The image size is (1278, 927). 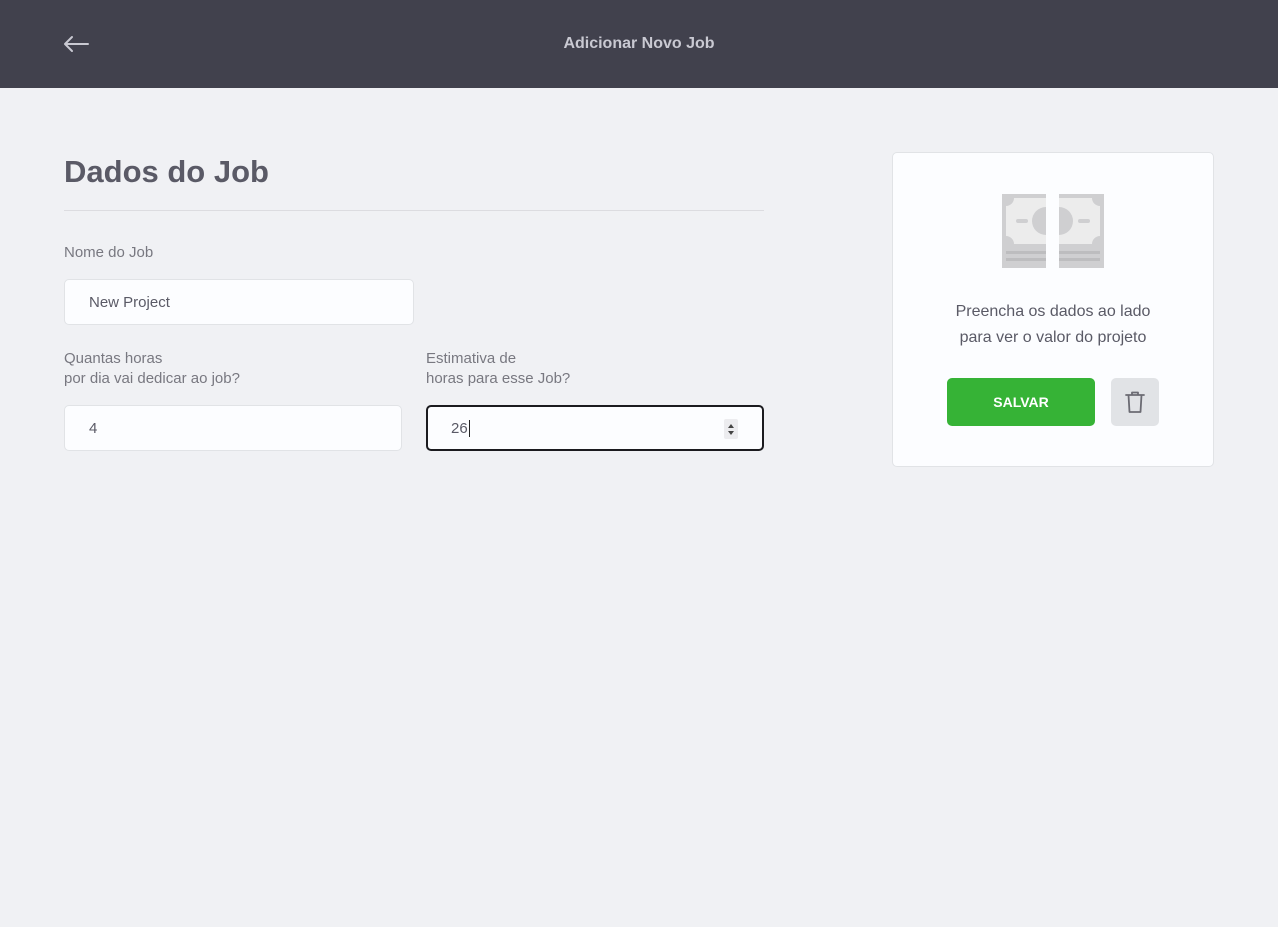 What do you see at coordinates (1021, 402) in the screenshot?
I see `save-button: SALVAR` at bounding box center [1021, 402].